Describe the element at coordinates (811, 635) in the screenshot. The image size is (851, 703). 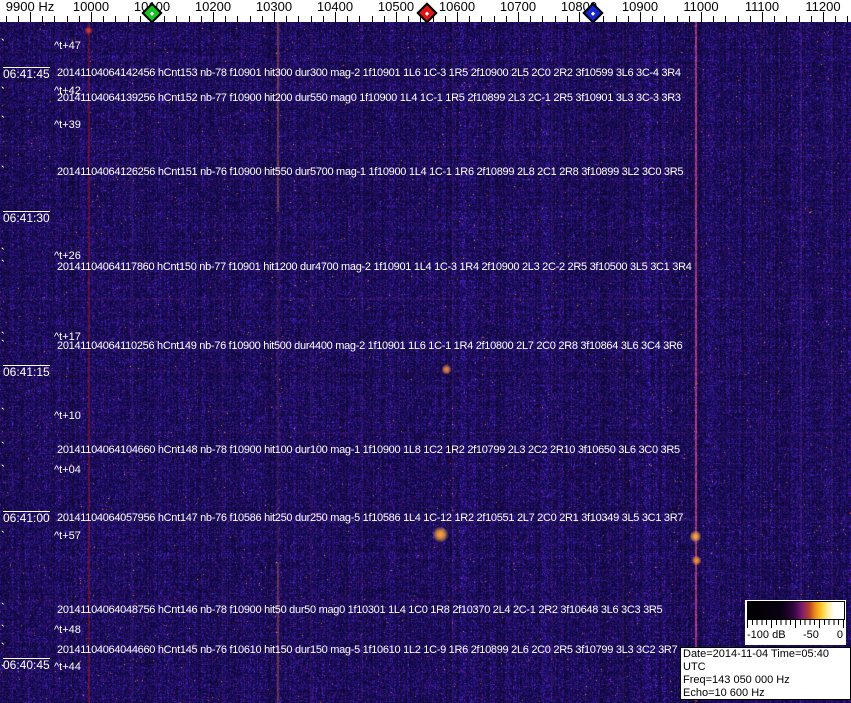
I see `colorbar-label-mid: -50` at that location.